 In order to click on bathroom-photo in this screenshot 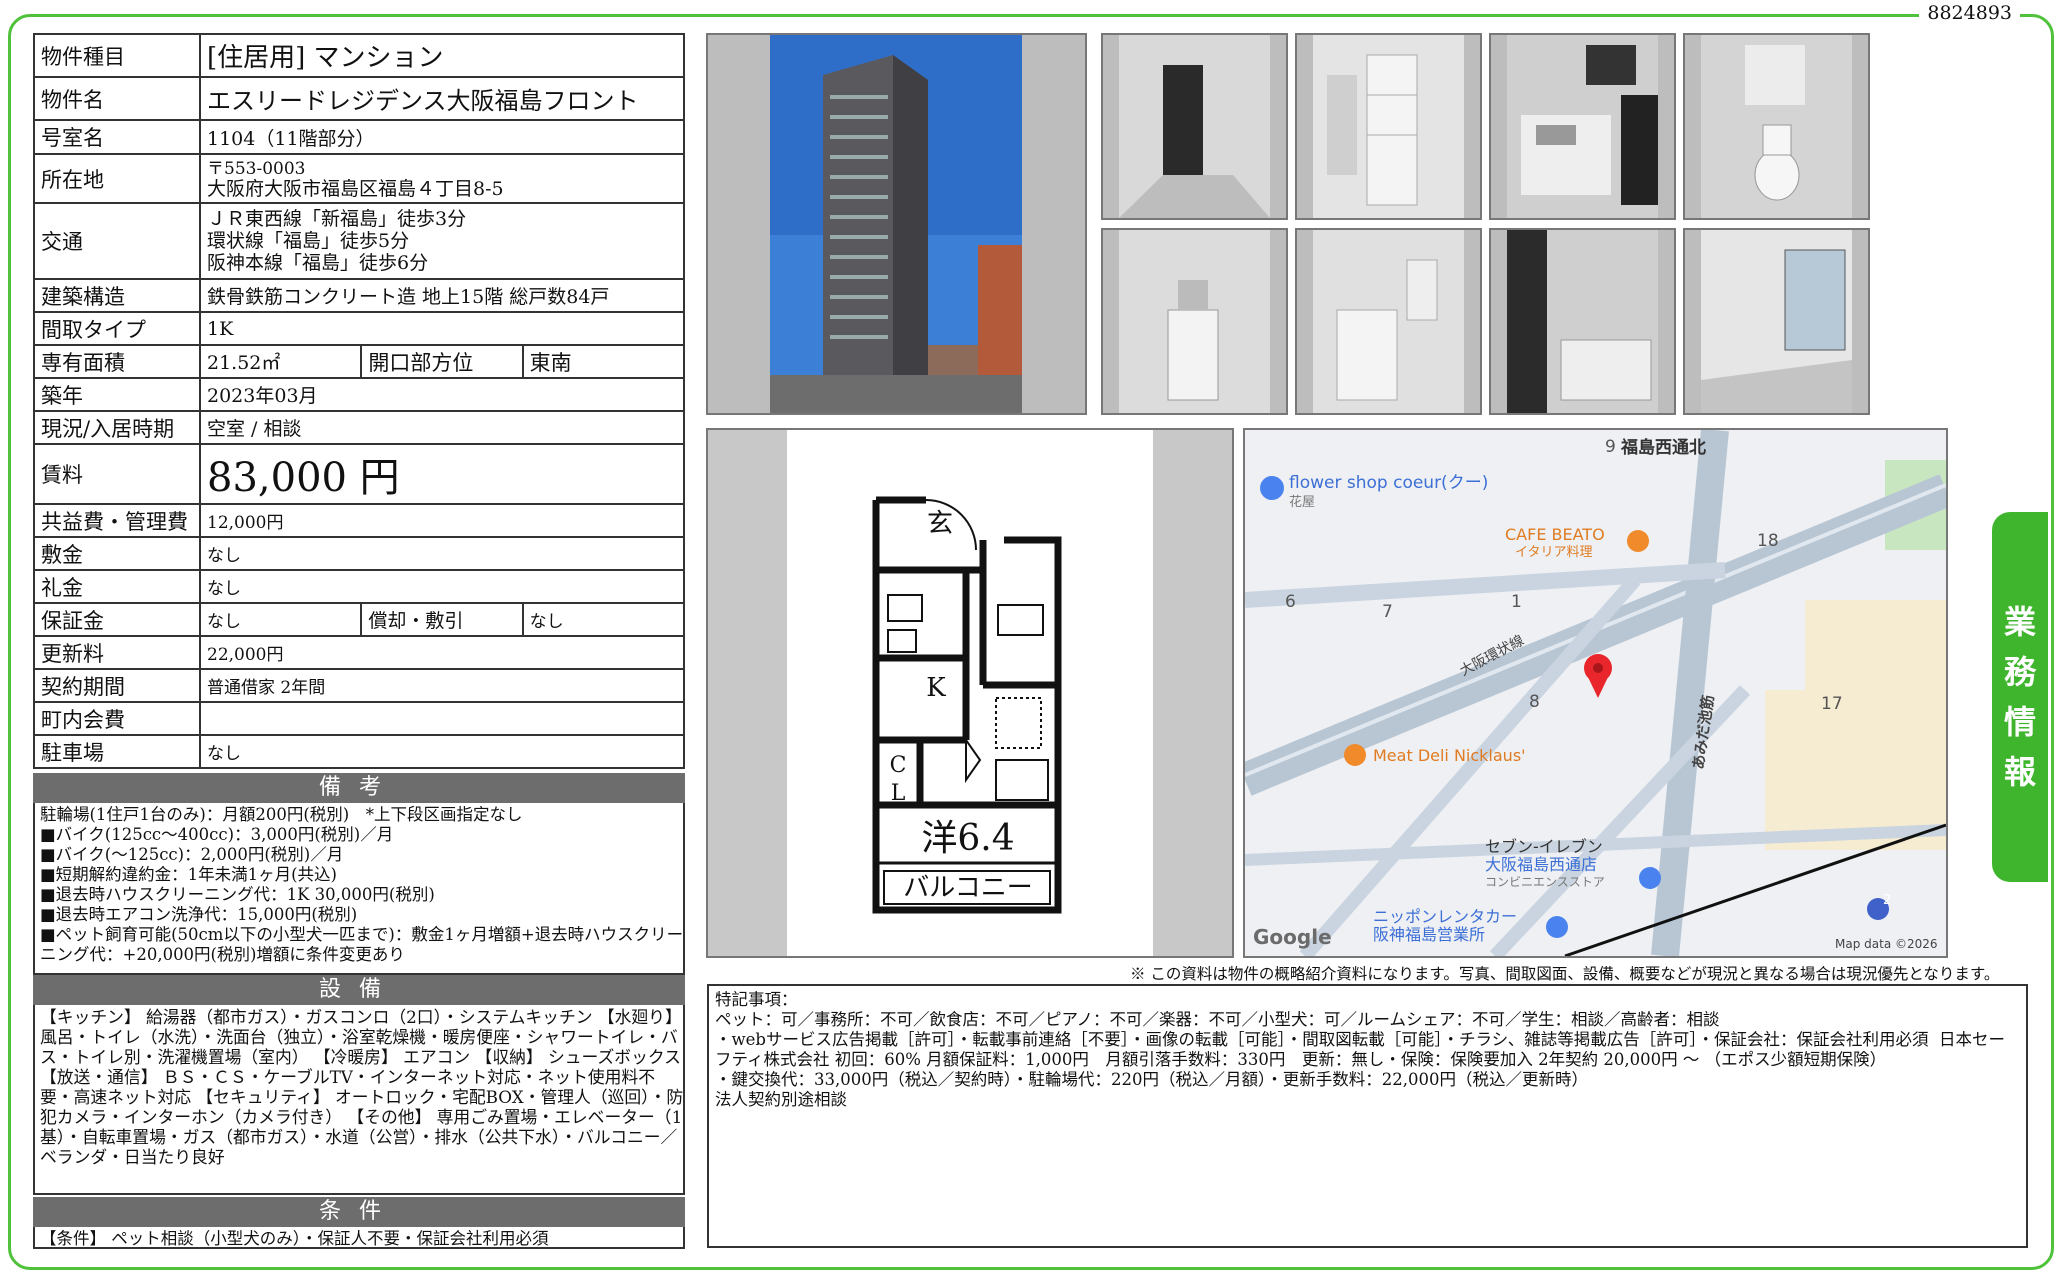, I will do `click(1582, 321)`.